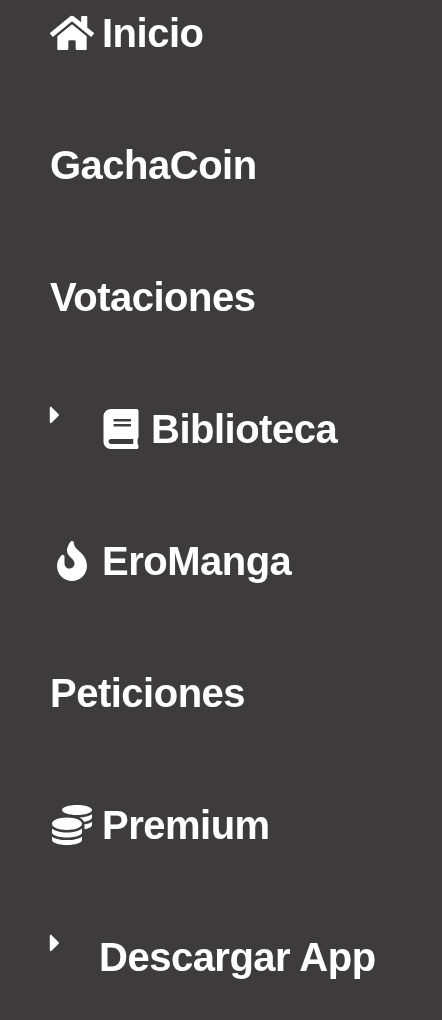 The width and height of the screenshot is (442, 1020). What do you see at coordinates (72, 33) in the screenshot?
I see `home-icon` at bounding box center [72, 33].